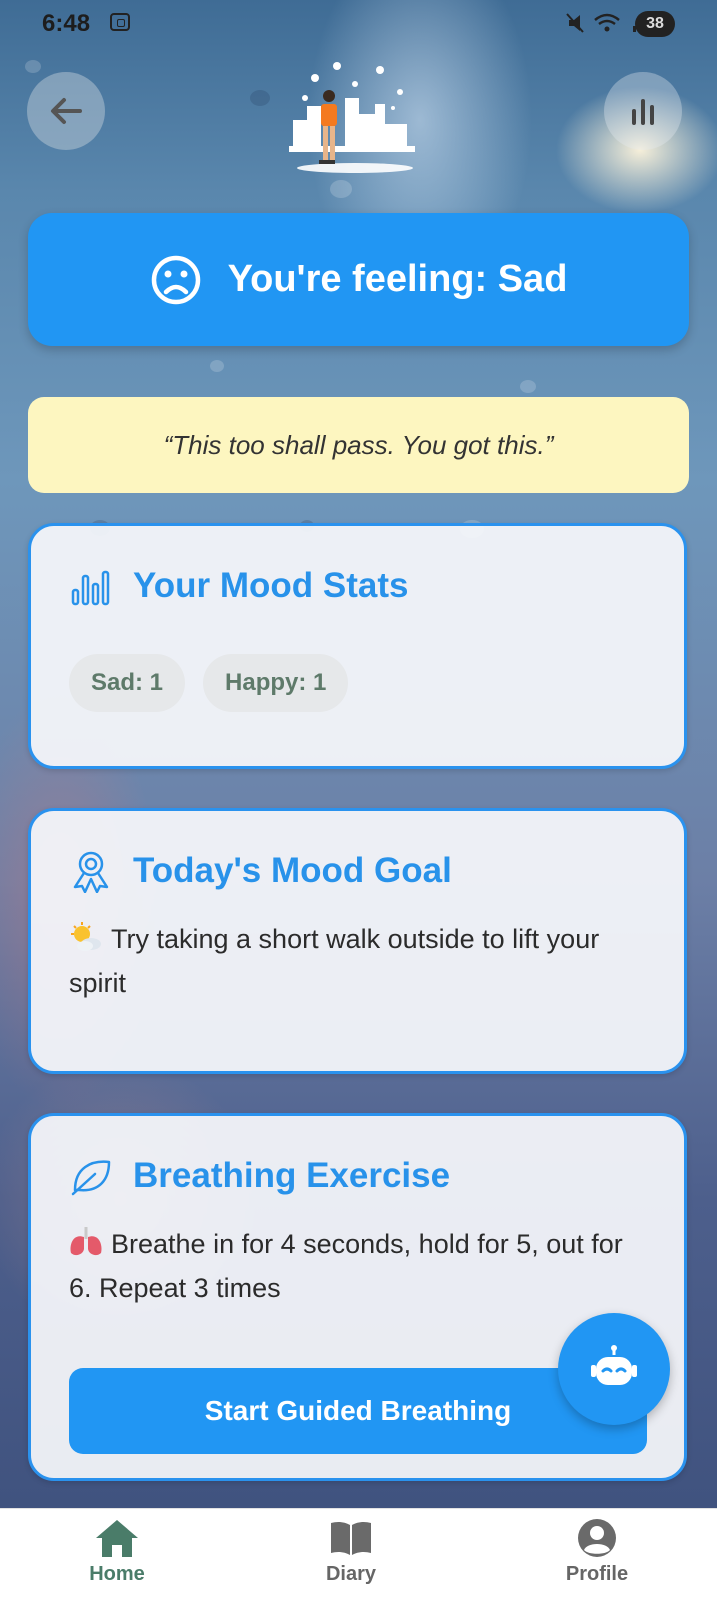  I want to click on award-ribbon-icon, so click(91, 872).